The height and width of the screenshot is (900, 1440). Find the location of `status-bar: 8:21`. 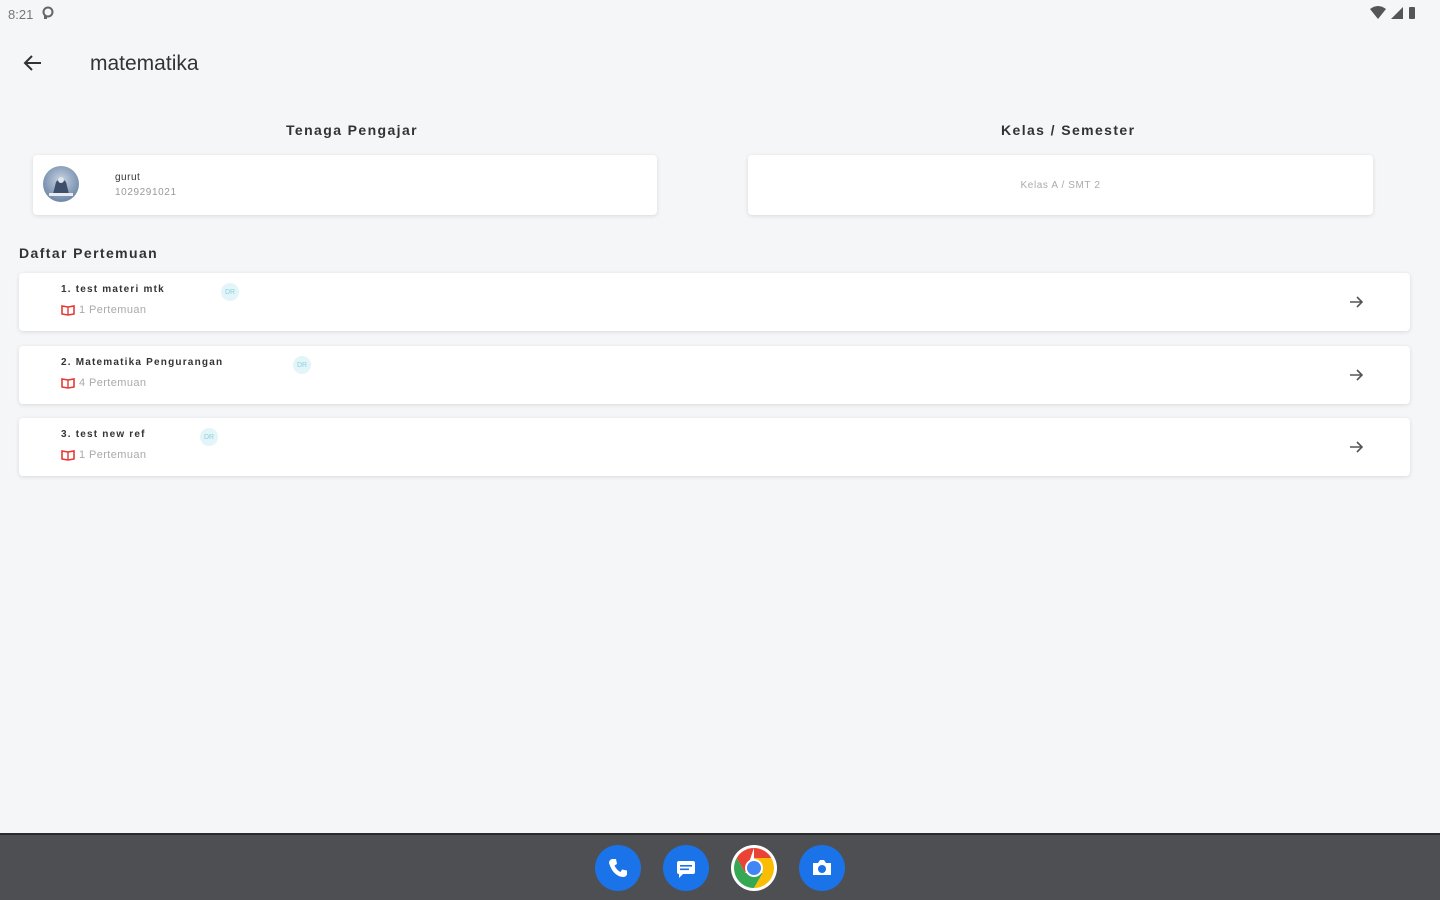

status-bar: 8:21 is located at coordinates (720, 14).